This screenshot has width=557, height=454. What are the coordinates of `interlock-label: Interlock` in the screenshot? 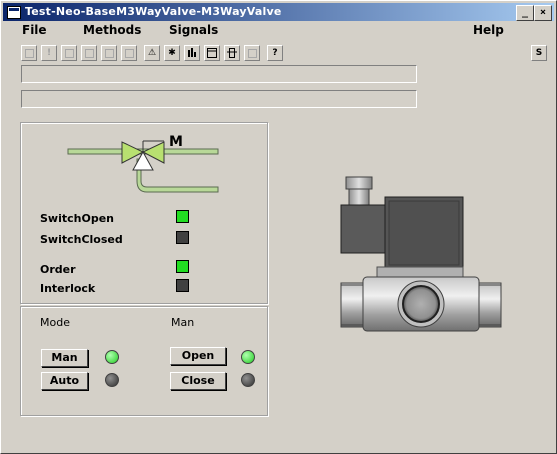 It's located at (68, 288).